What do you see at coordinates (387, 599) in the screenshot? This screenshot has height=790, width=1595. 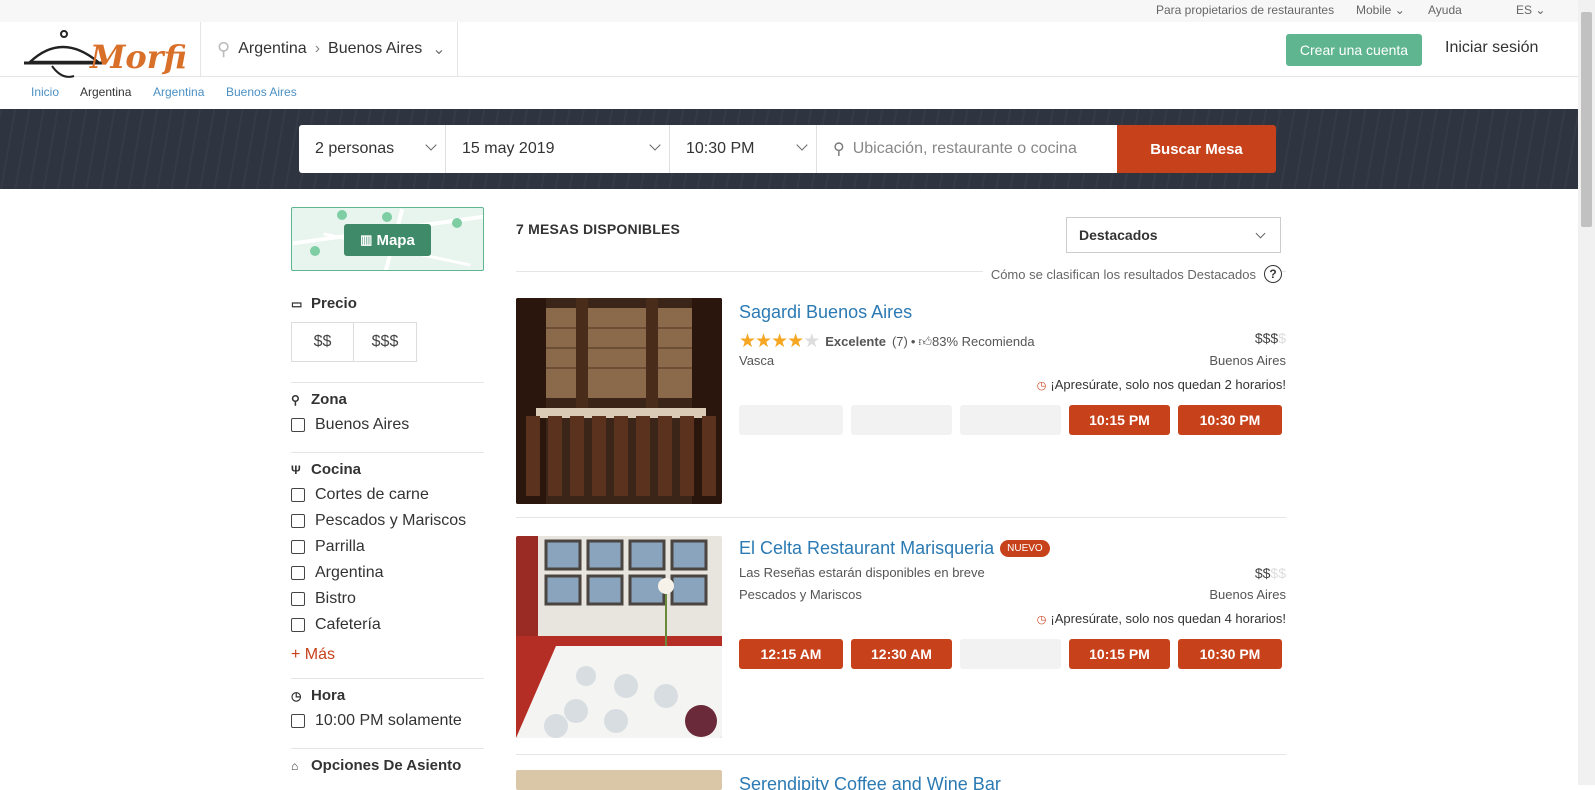 I see `cuisine-checkbox: Bistro` at bounding box center [387, 599].